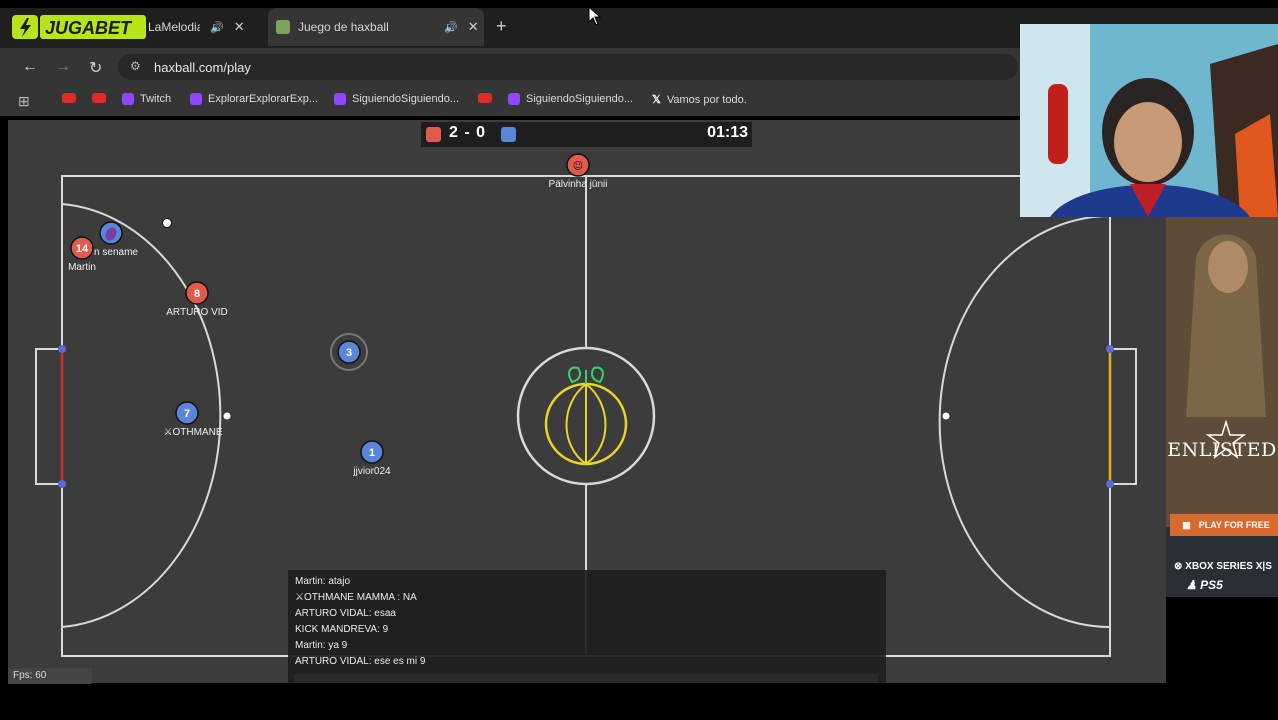 This screenshot has width=1278, height=720. I want to click on streamer-silhouette, so click(1149, 120).